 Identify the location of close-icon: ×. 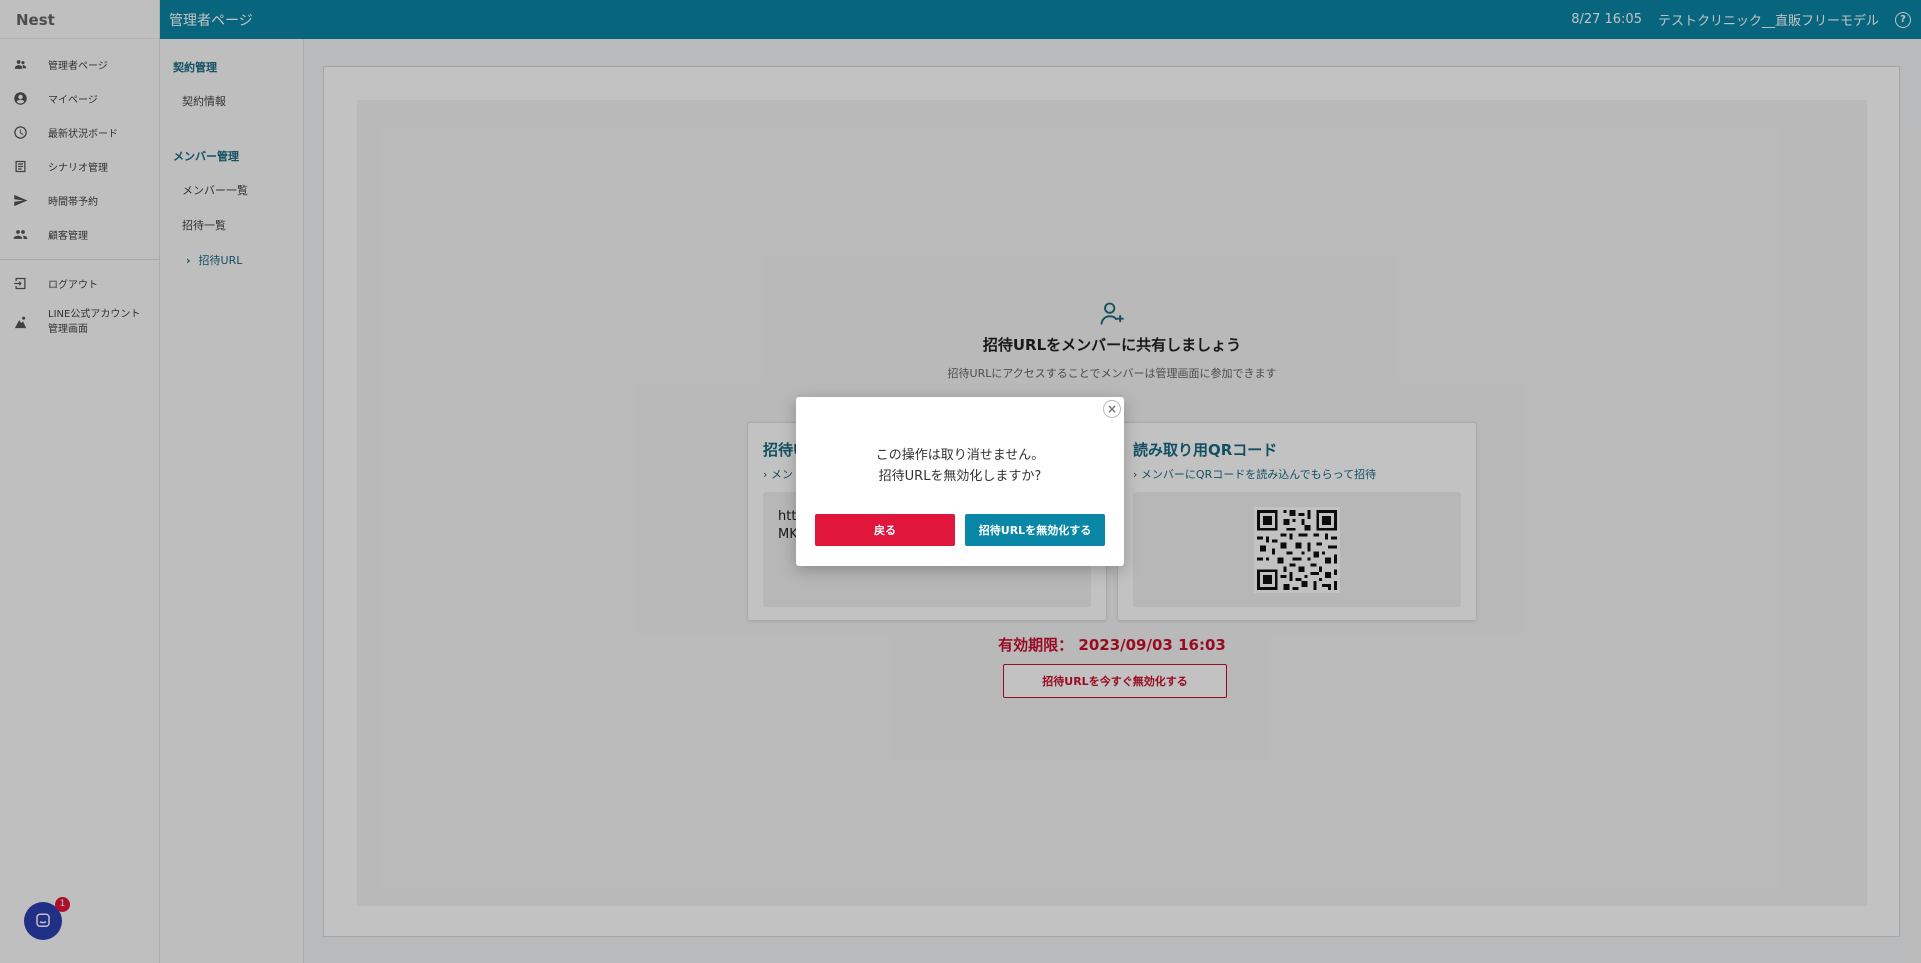
(1112, 409).